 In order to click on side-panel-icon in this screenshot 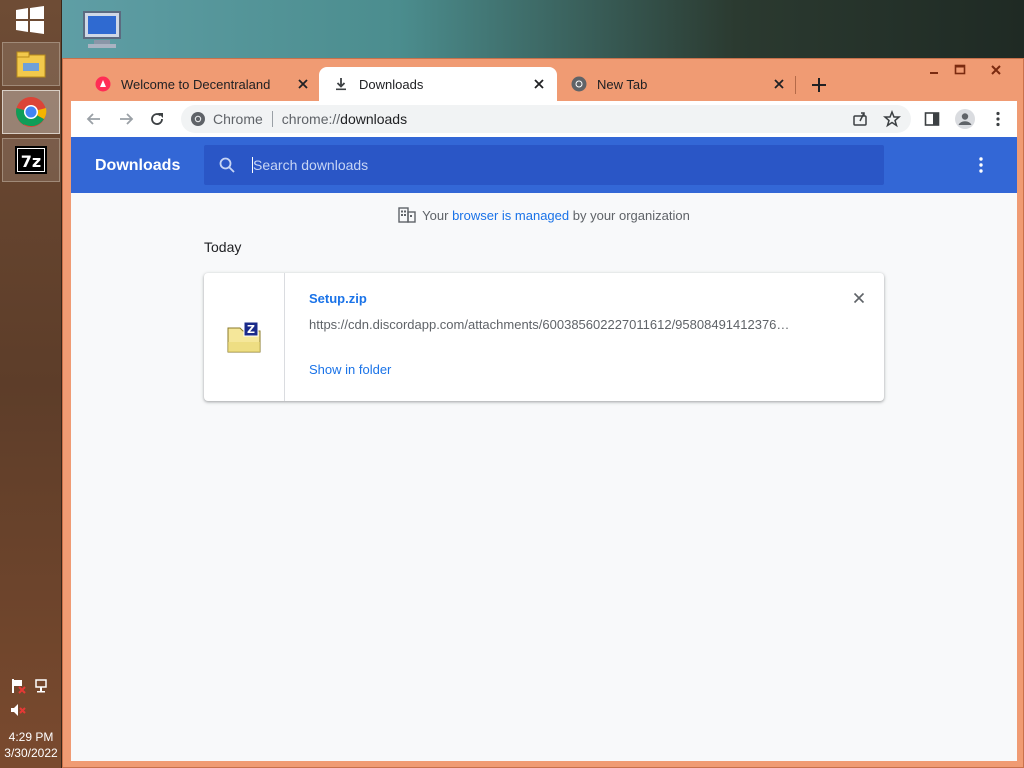, I will do `click(932, 119)`.